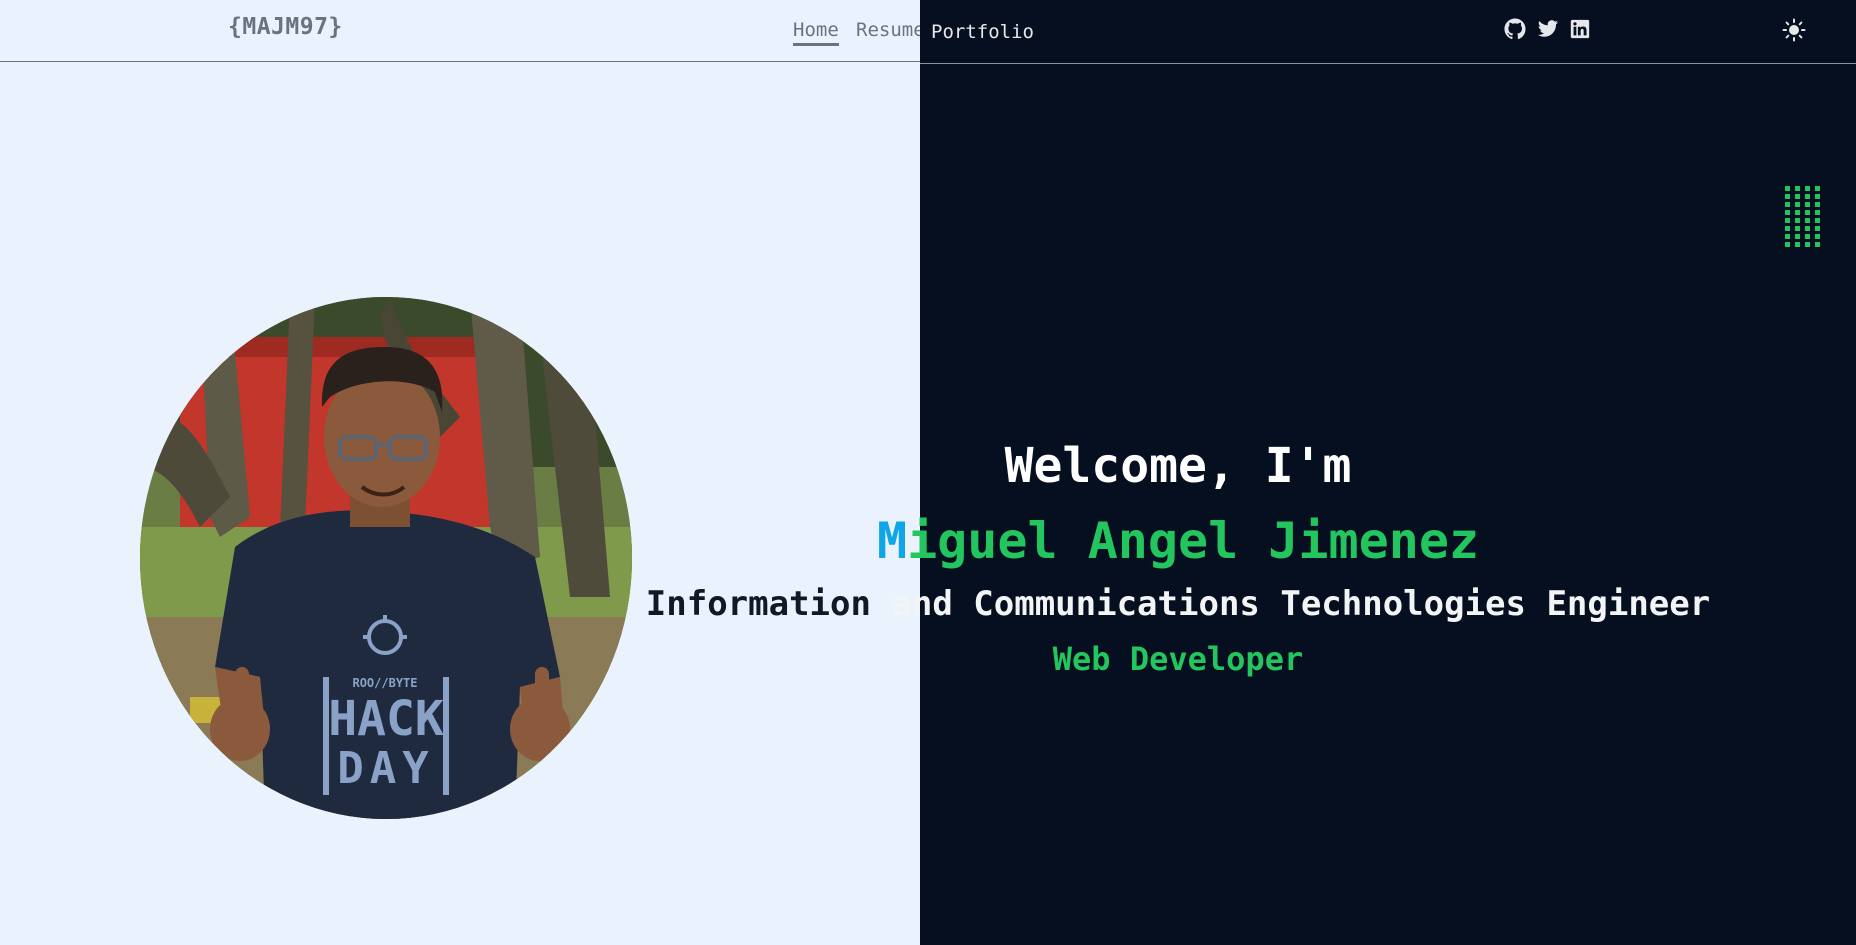 The image size is (1856, 945). I want to click on linkedin-icon, so click(1580, 29).